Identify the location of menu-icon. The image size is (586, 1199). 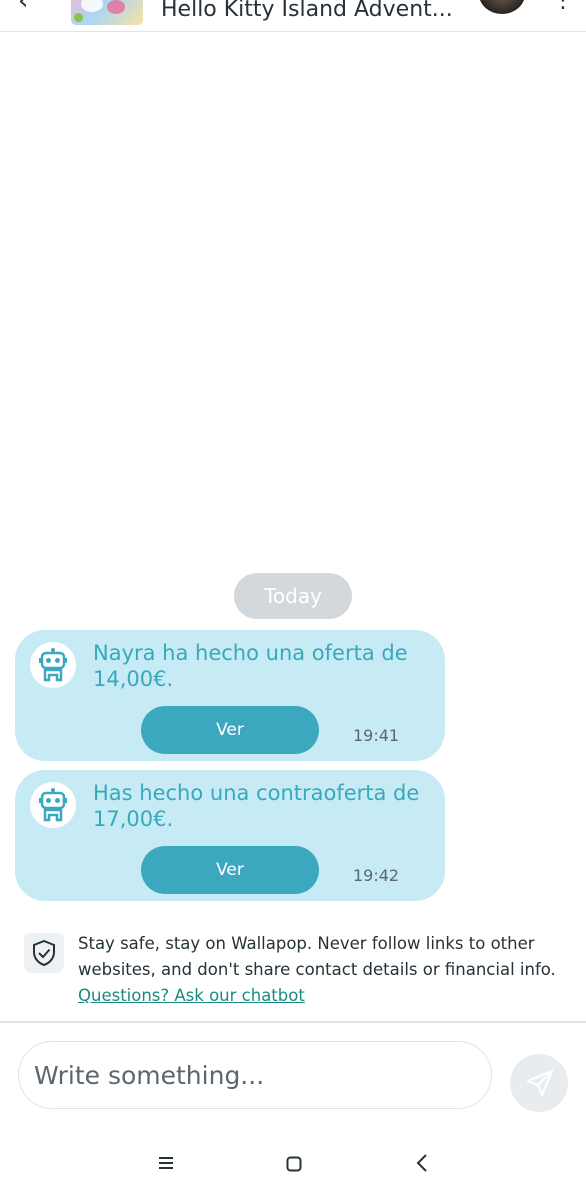
(166, 1163).